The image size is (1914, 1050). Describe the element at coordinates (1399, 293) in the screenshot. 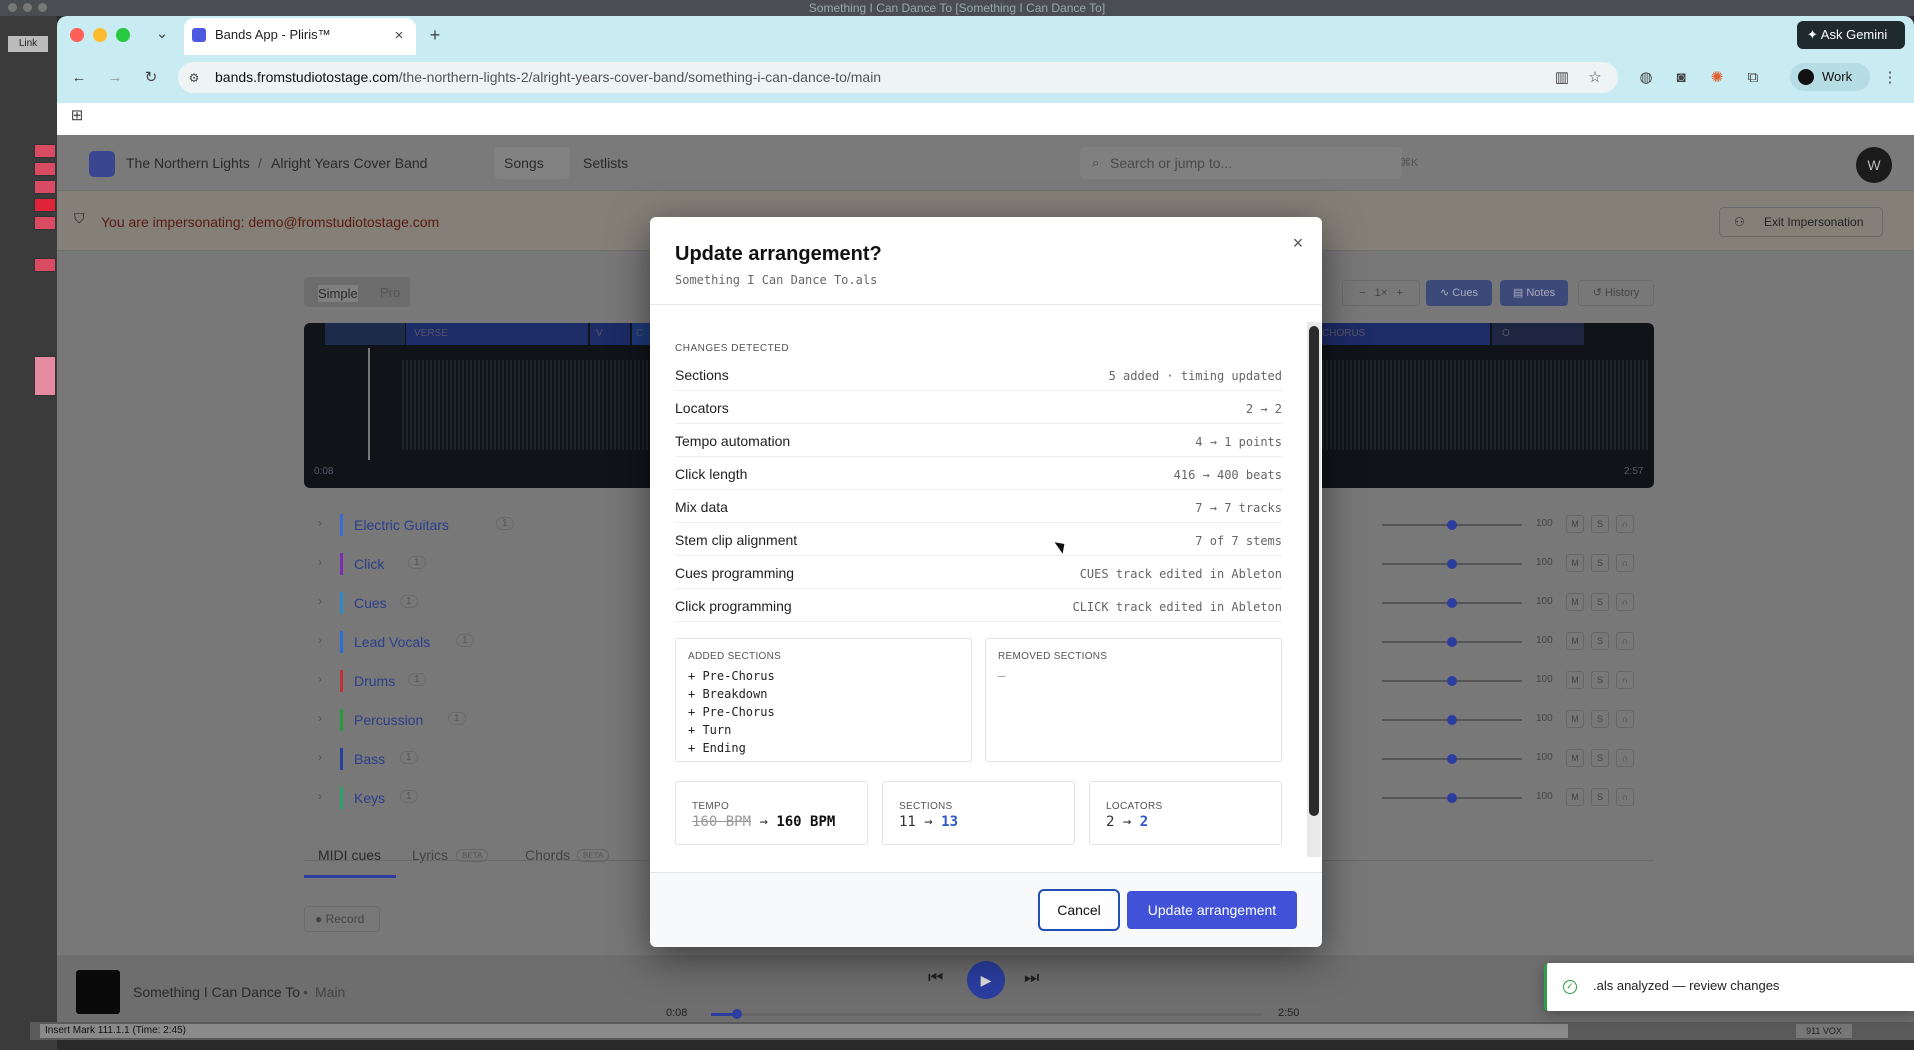

I see `zoom-in-icon: +` at that location.